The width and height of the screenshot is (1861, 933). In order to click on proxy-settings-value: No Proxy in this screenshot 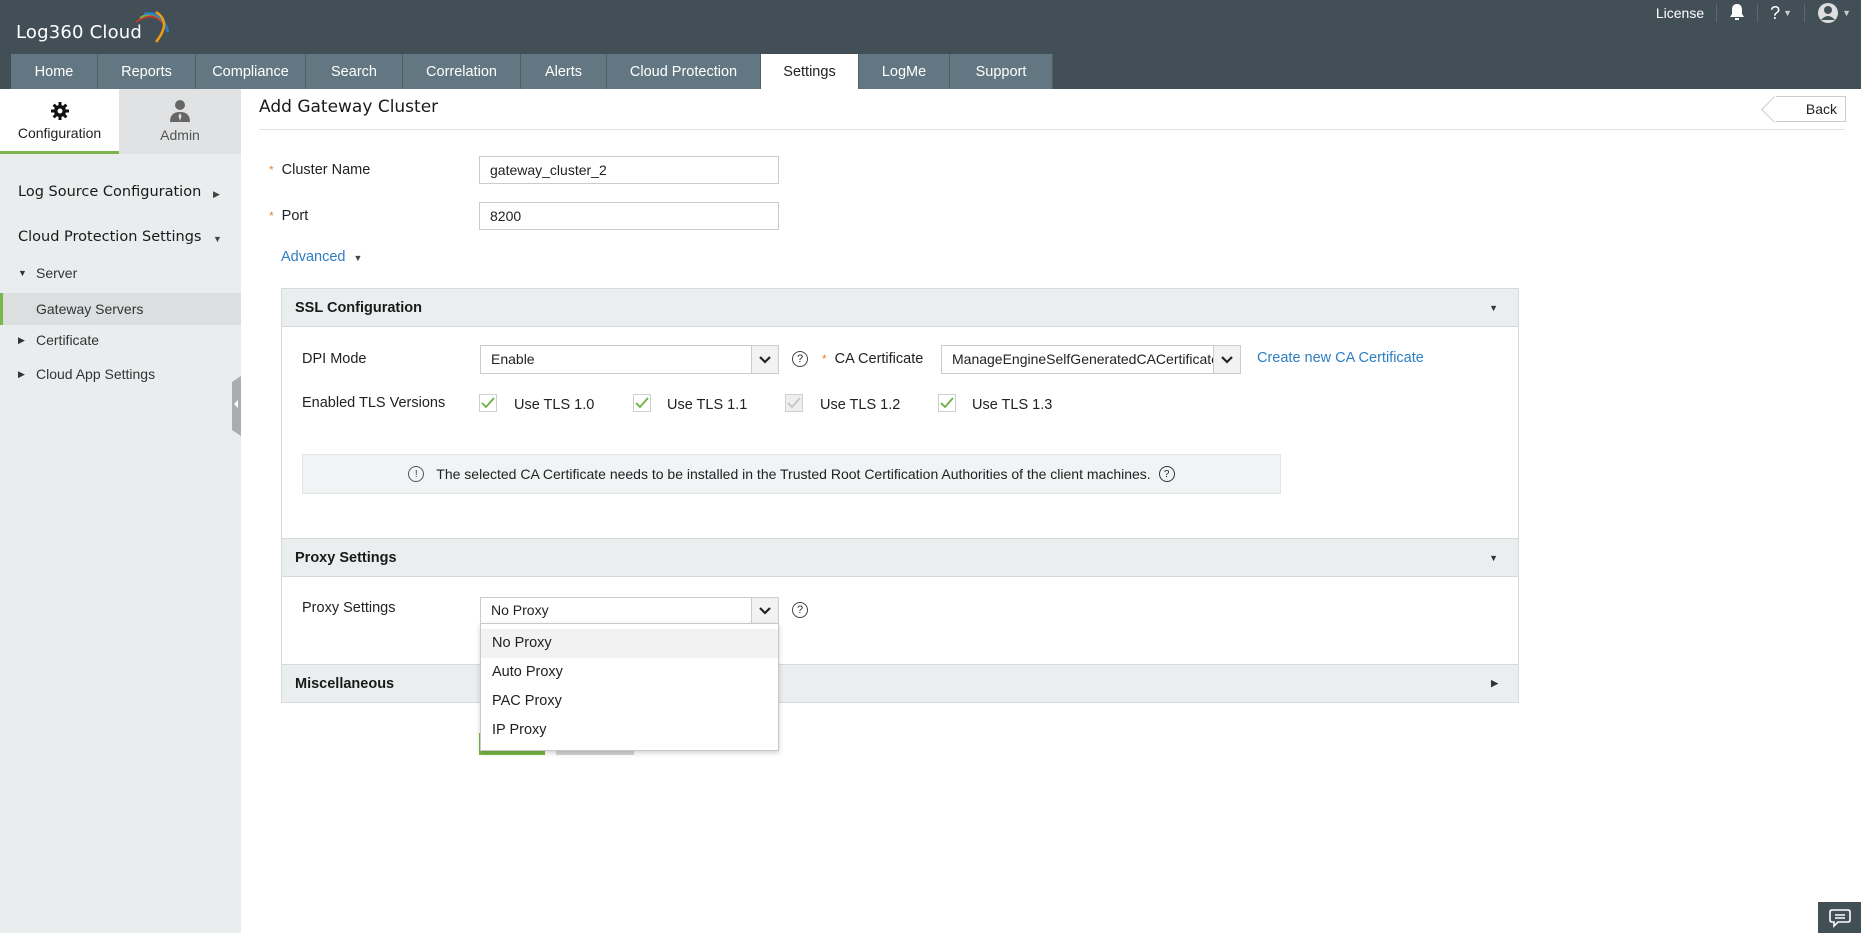, I will do `click(520, 610)`.